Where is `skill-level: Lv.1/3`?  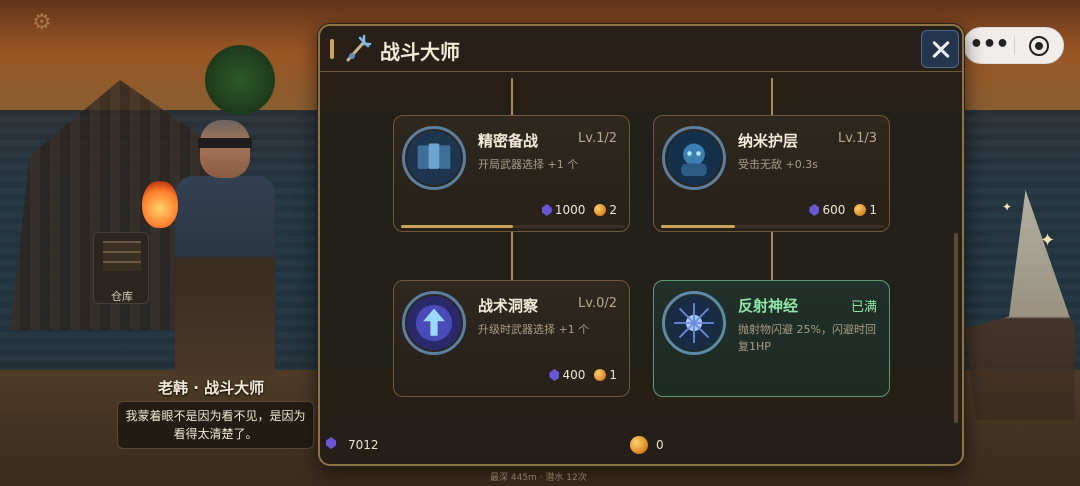 skill-level: Lv.1/3 is located at coordinates (857, 138).